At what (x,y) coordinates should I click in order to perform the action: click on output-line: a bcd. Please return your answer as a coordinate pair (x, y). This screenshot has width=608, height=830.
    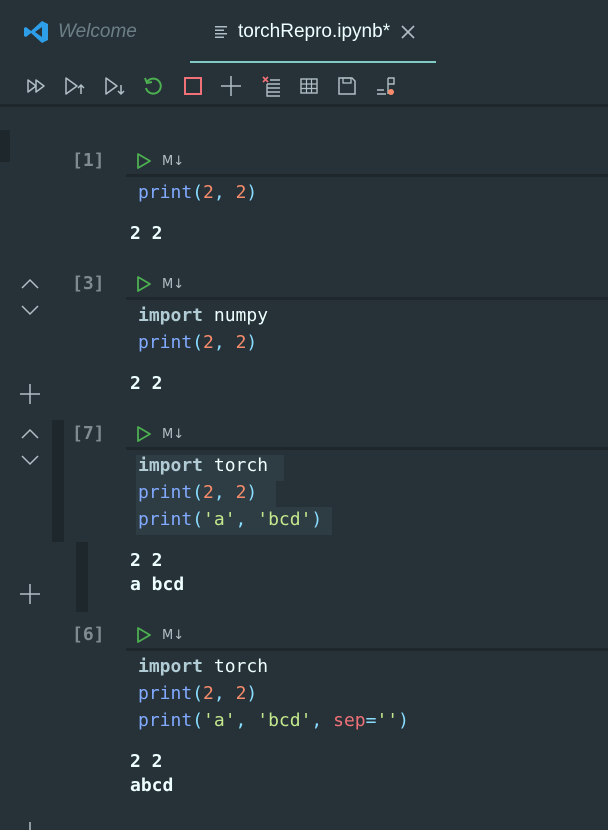
    Looking at the image, I should click on (157, 584).